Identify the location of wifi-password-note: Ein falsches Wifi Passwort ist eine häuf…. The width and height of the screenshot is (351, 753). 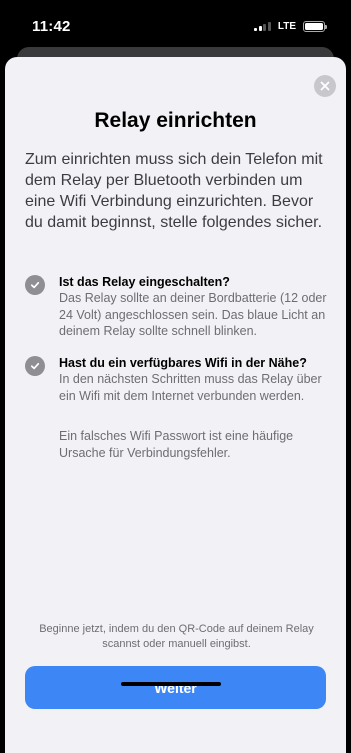
(176, 444).